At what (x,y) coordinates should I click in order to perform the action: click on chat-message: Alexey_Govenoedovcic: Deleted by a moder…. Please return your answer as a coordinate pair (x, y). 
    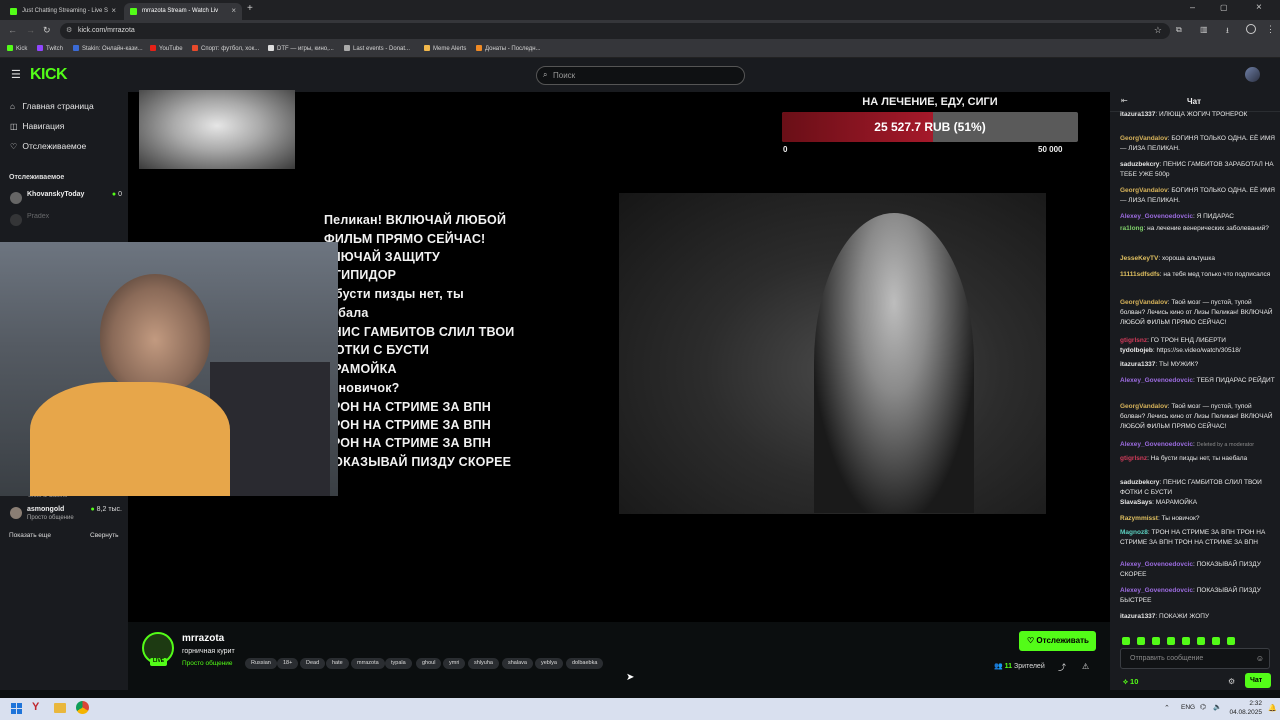
    Looking at the image, I should click on (1198, 445).